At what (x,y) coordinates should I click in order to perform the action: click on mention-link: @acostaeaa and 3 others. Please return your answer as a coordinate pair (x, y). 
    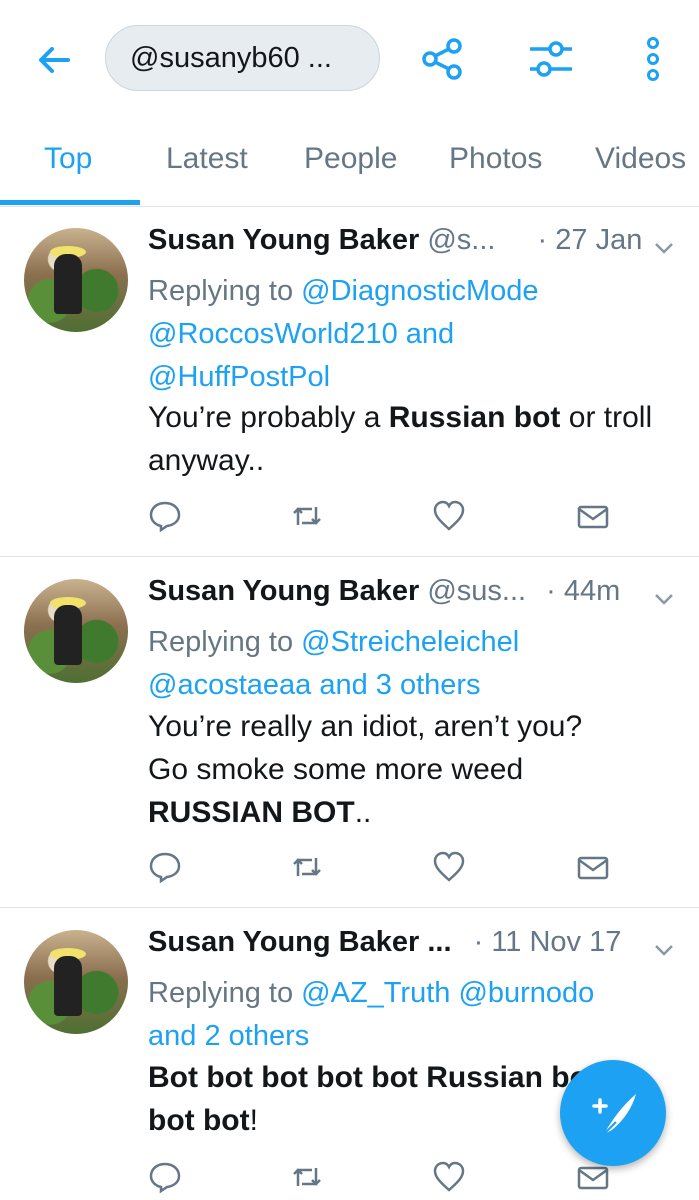
    Looking at the image, I should click on (314, 685).